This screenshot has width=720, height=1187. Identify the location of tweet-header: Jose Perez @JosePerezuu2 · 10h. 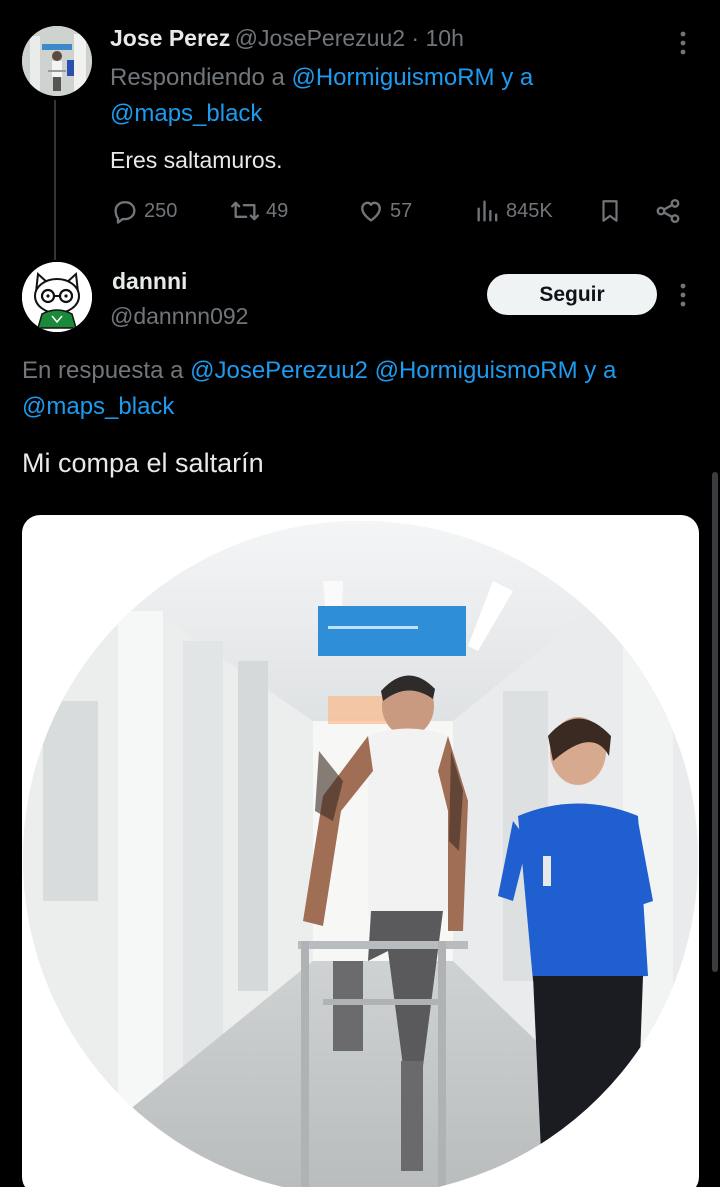
(287, 38).